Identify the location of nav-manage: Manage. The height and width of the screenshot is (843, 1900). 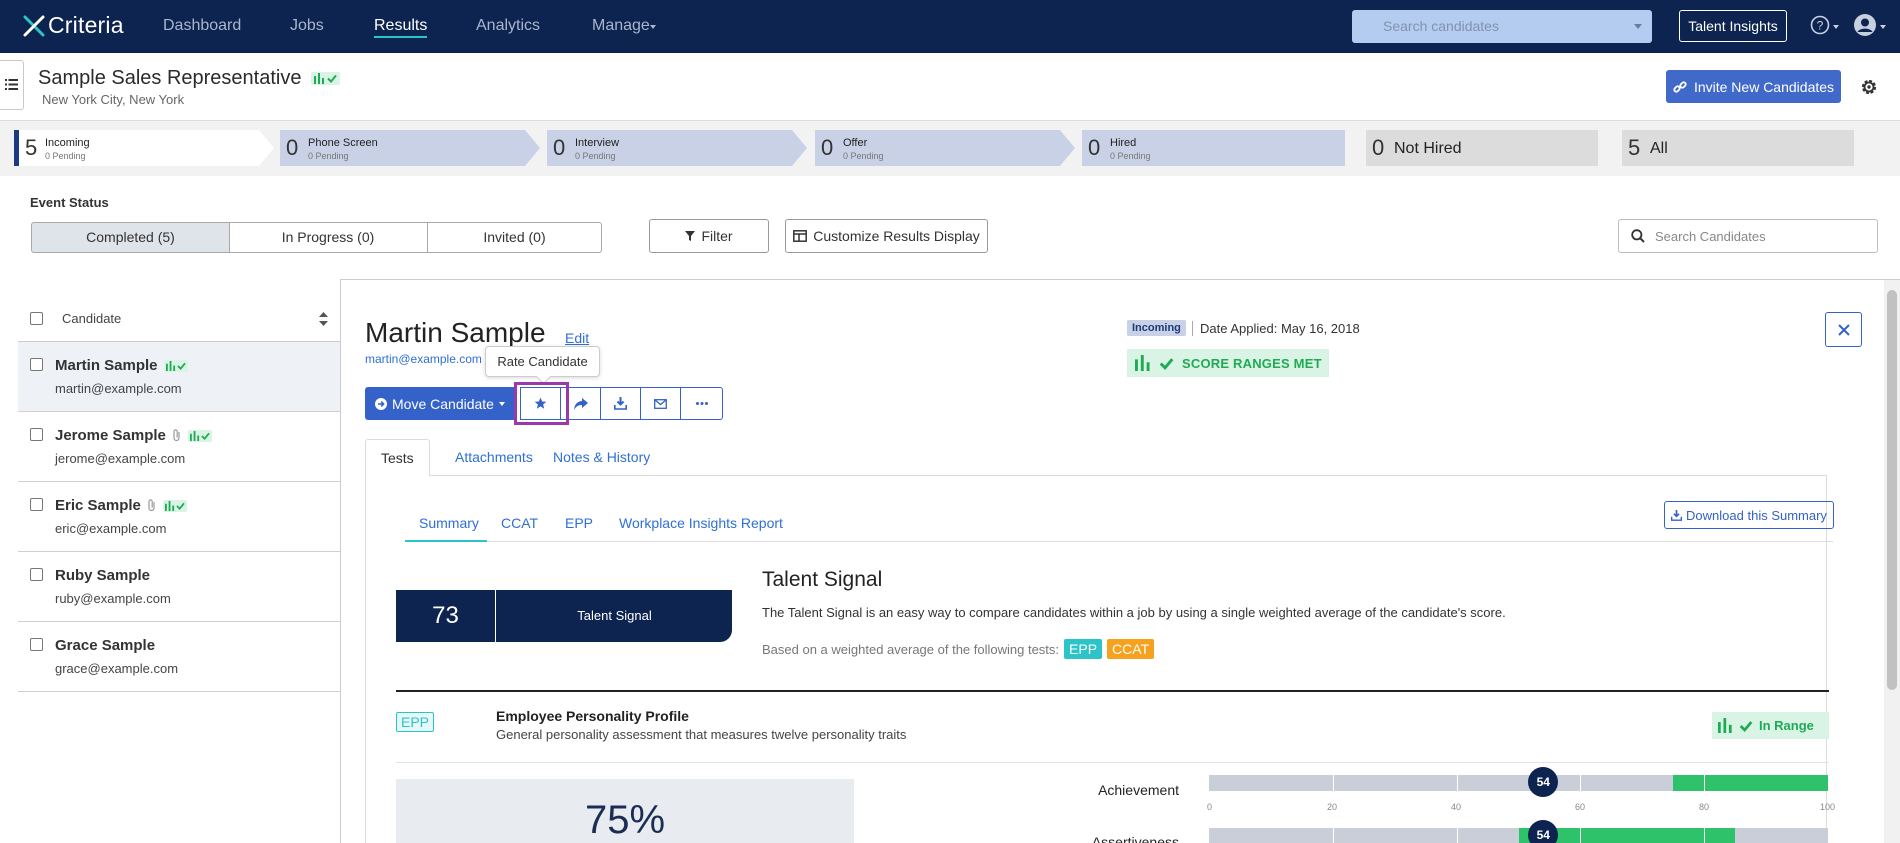
(621, 26).